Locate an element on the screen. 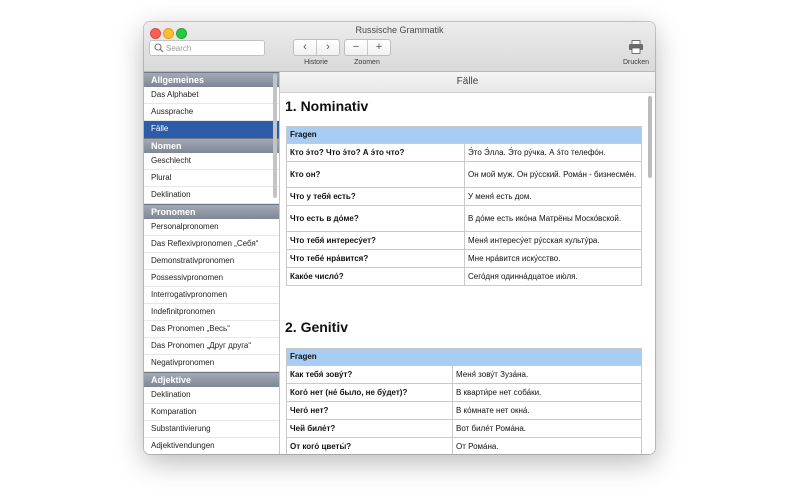  sidebar-item: Aussprache is located at coordinates (211, 112).